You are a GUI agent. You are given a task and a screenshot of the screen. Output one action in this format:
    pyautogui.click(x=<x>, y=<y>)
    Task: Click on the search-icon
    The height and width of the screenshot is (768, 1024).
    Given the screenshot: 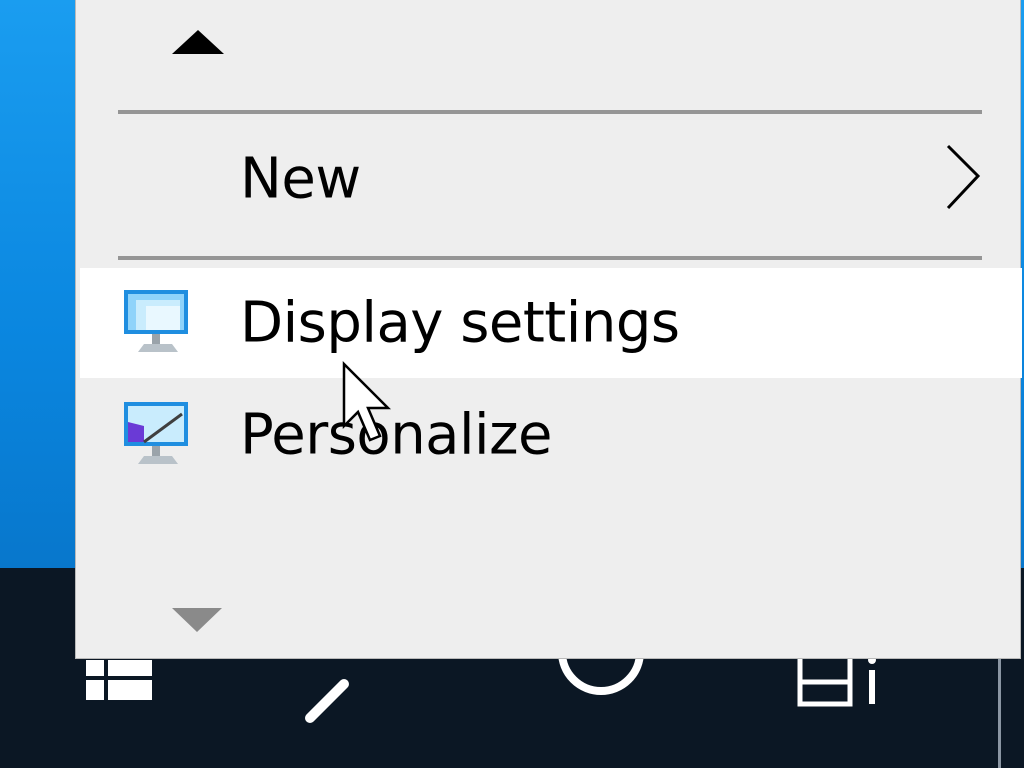 What is the action you would take?
    pyautogui.click(x=360, y=686)
    